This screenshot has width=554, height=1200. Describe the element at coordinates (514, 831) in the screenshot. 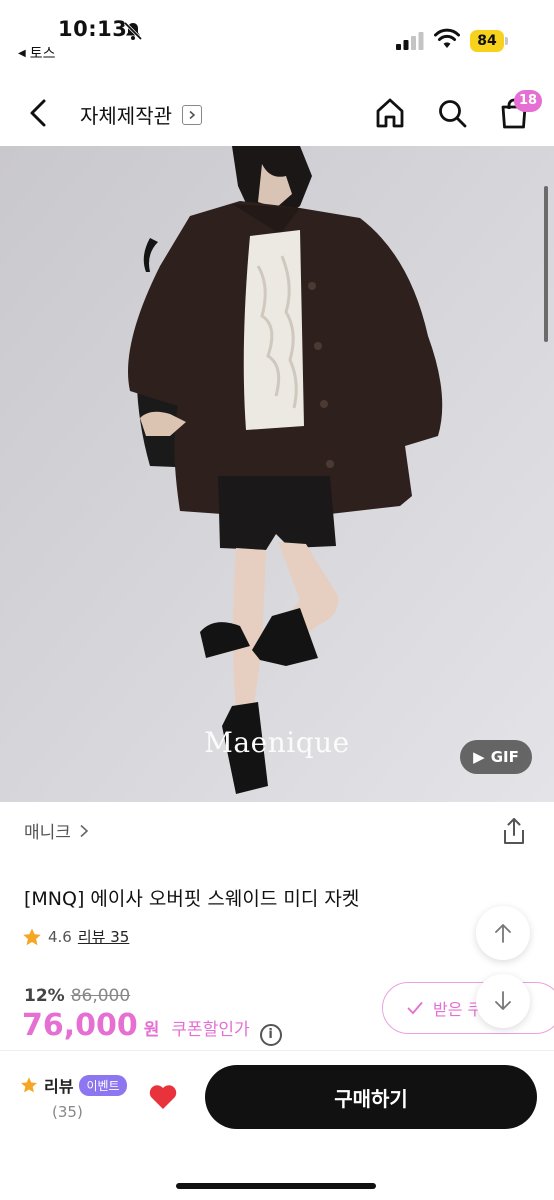

I see `share-icon` at that location.